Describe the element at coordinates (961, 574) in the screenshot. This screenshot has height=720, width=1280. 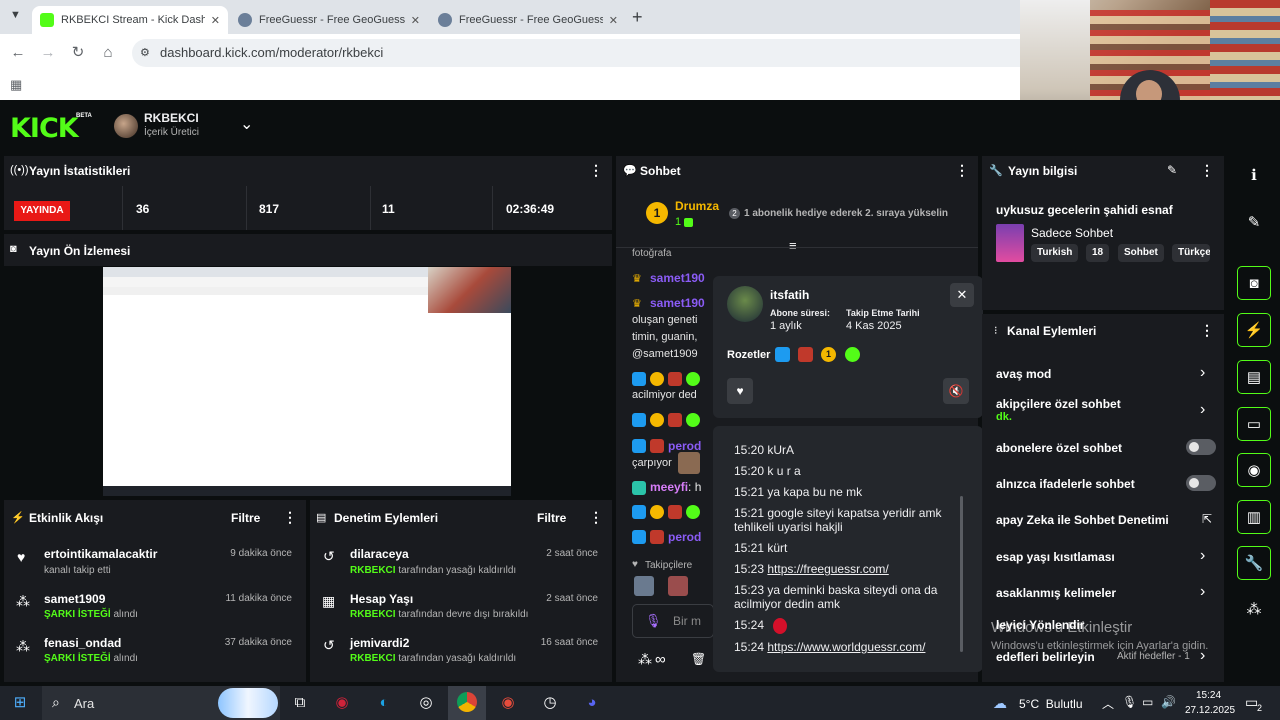
I see `history-scrollbar` at that location.